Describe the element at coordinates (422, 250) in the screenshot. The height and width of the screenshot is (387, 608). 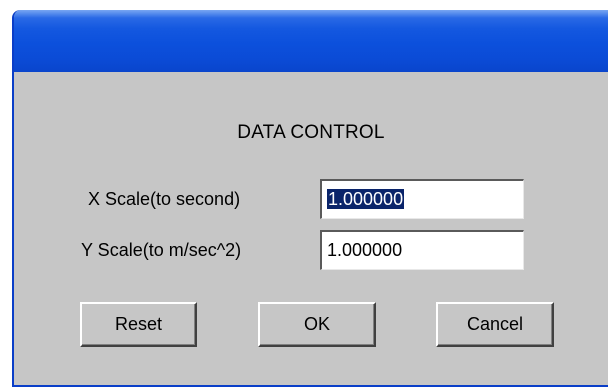
I see `y-scale-input: 1.000000` at that location.